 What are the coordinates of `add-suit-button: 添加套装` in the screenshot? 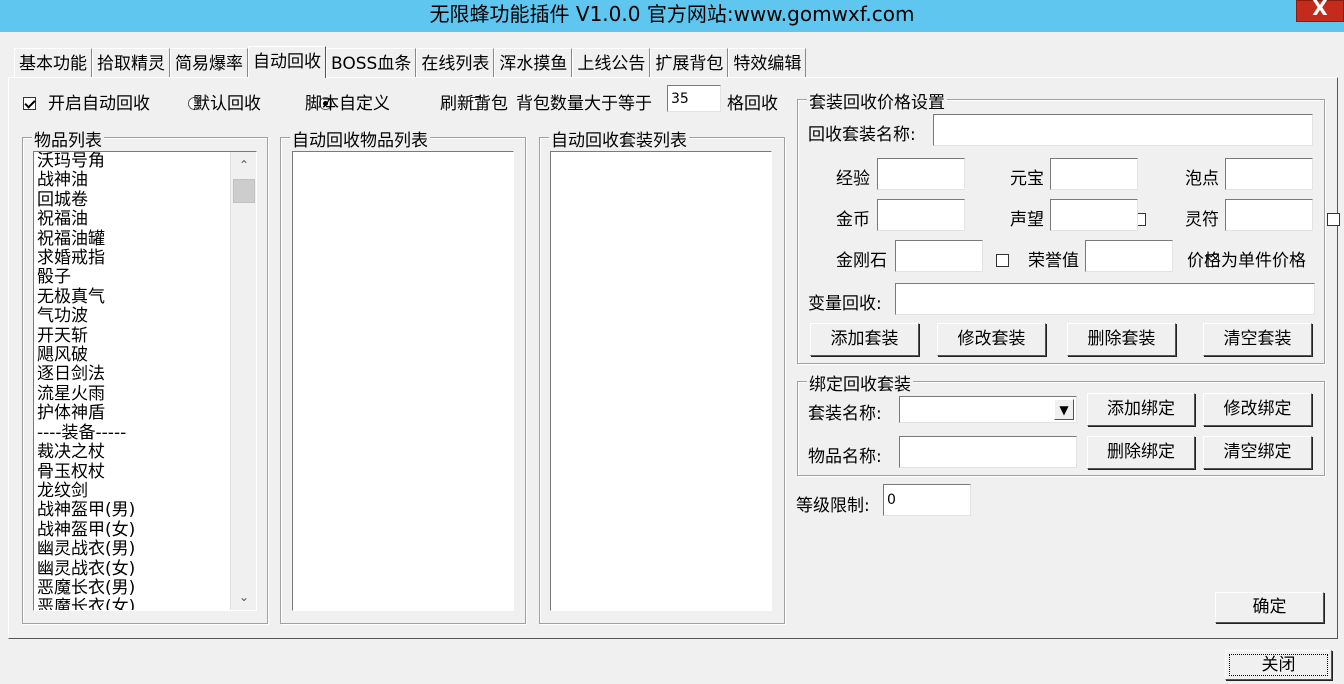 It's located at (864, 339).